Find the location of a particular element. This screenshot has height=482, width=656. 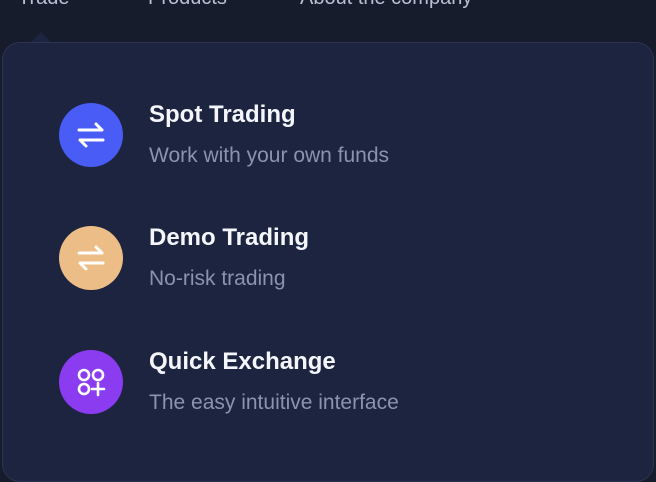

menu-item-subtitle: No-risk trading is located at coordinates (217, 278).